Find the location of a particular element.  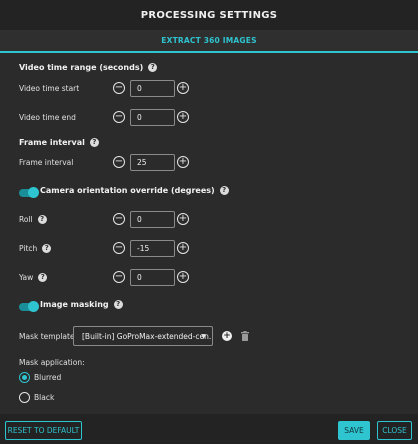

video-time-start-value: 0 is located at coordinates (139, 88).